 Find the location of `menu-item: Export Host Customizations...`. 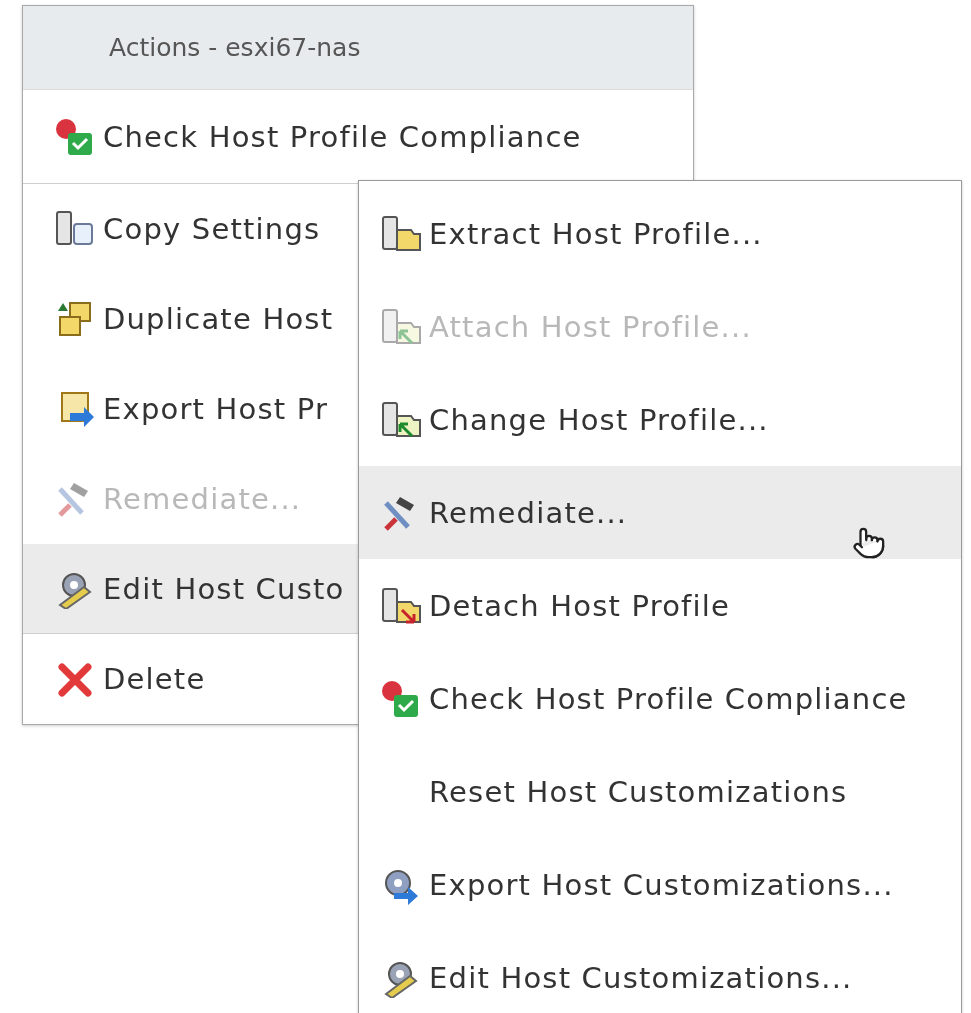

menu-item: Export Host Customizations... is located at coordinates (660, 884).